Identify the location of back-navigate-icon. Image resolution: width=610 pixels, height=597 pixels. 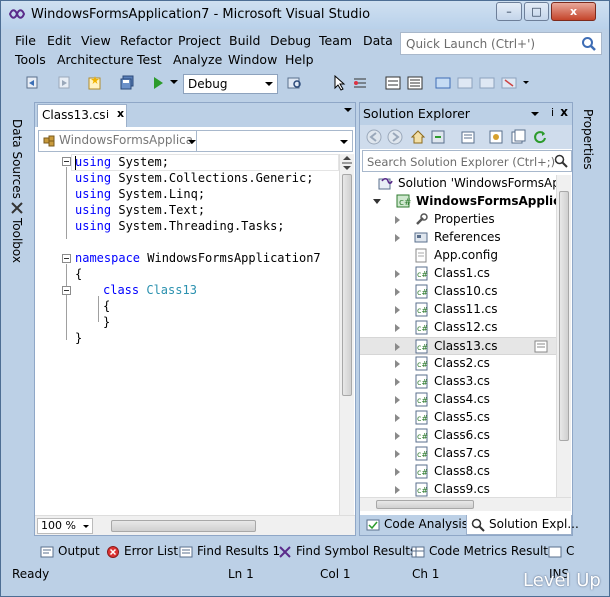
(33, 83).